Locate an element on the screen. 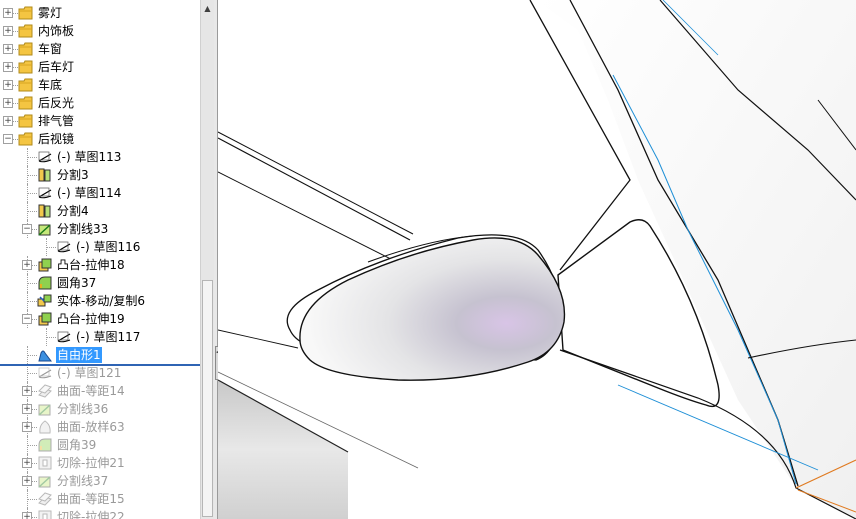 This screenshot has height=519, width=856. tree-folder-row: − 后视镜 is located at coordinates (100, 139).